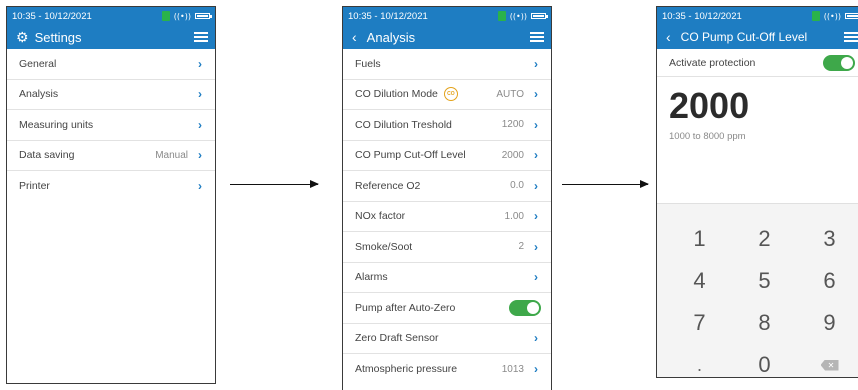 The width and height of the screenshot is (858, 390). I want to click on analysis-item-label: NOx factor, so click(380, 216).